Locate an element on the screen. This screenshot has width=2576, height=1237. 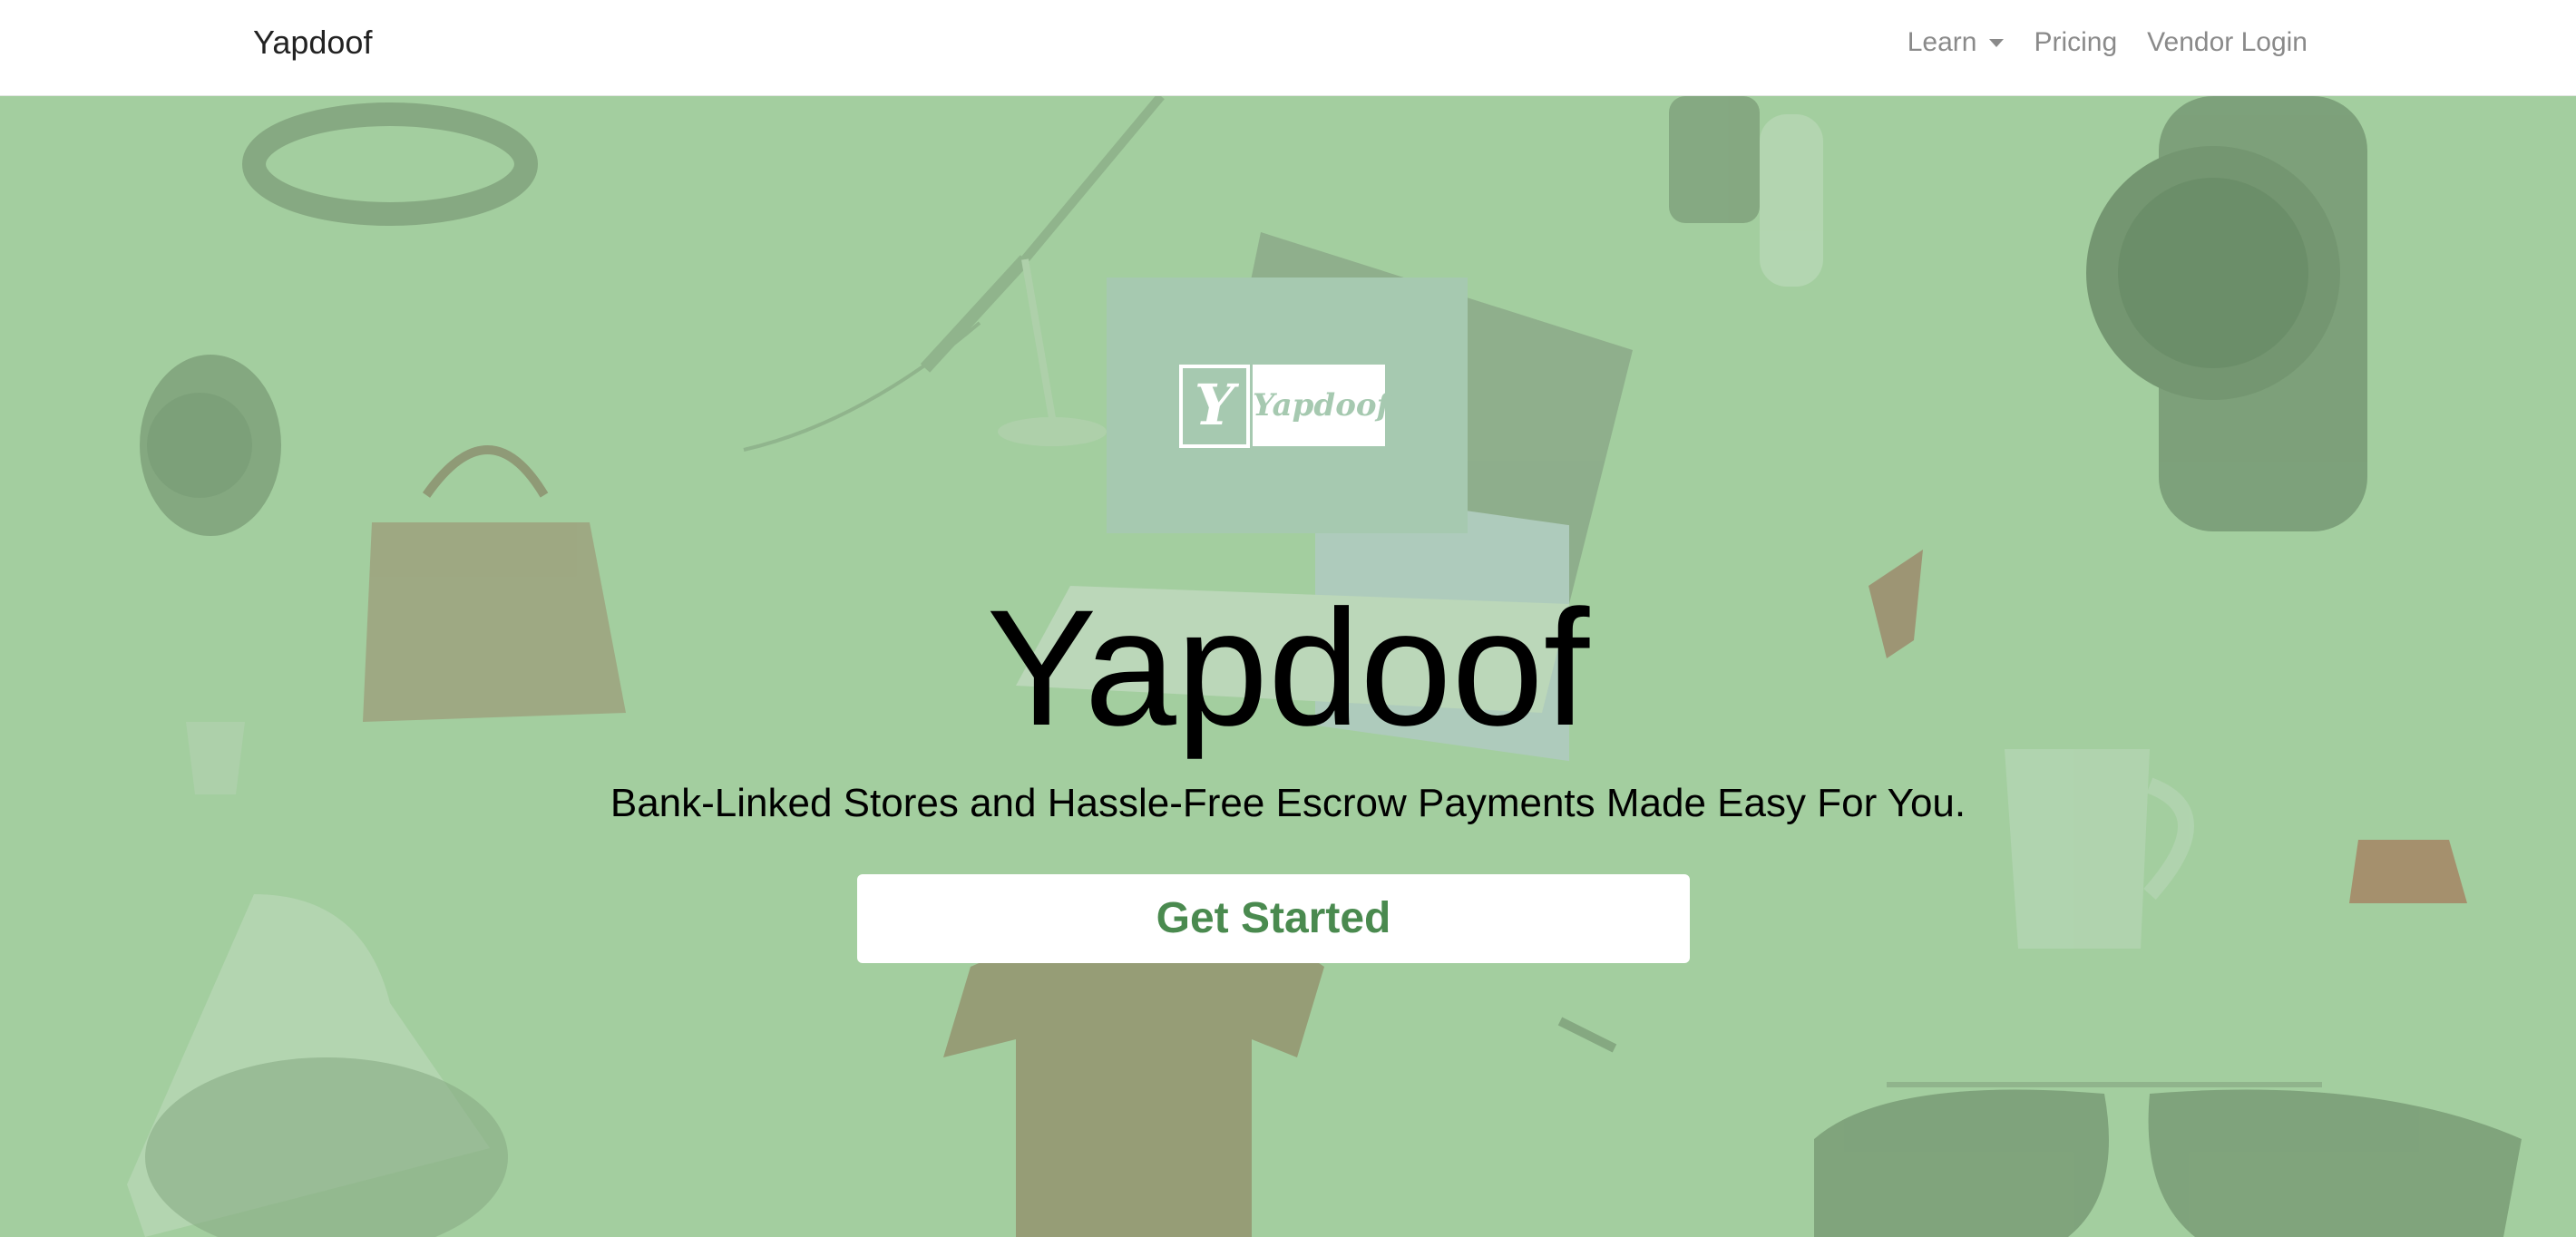
get-started-button: Get Started is located at coordinates (1273, 918).